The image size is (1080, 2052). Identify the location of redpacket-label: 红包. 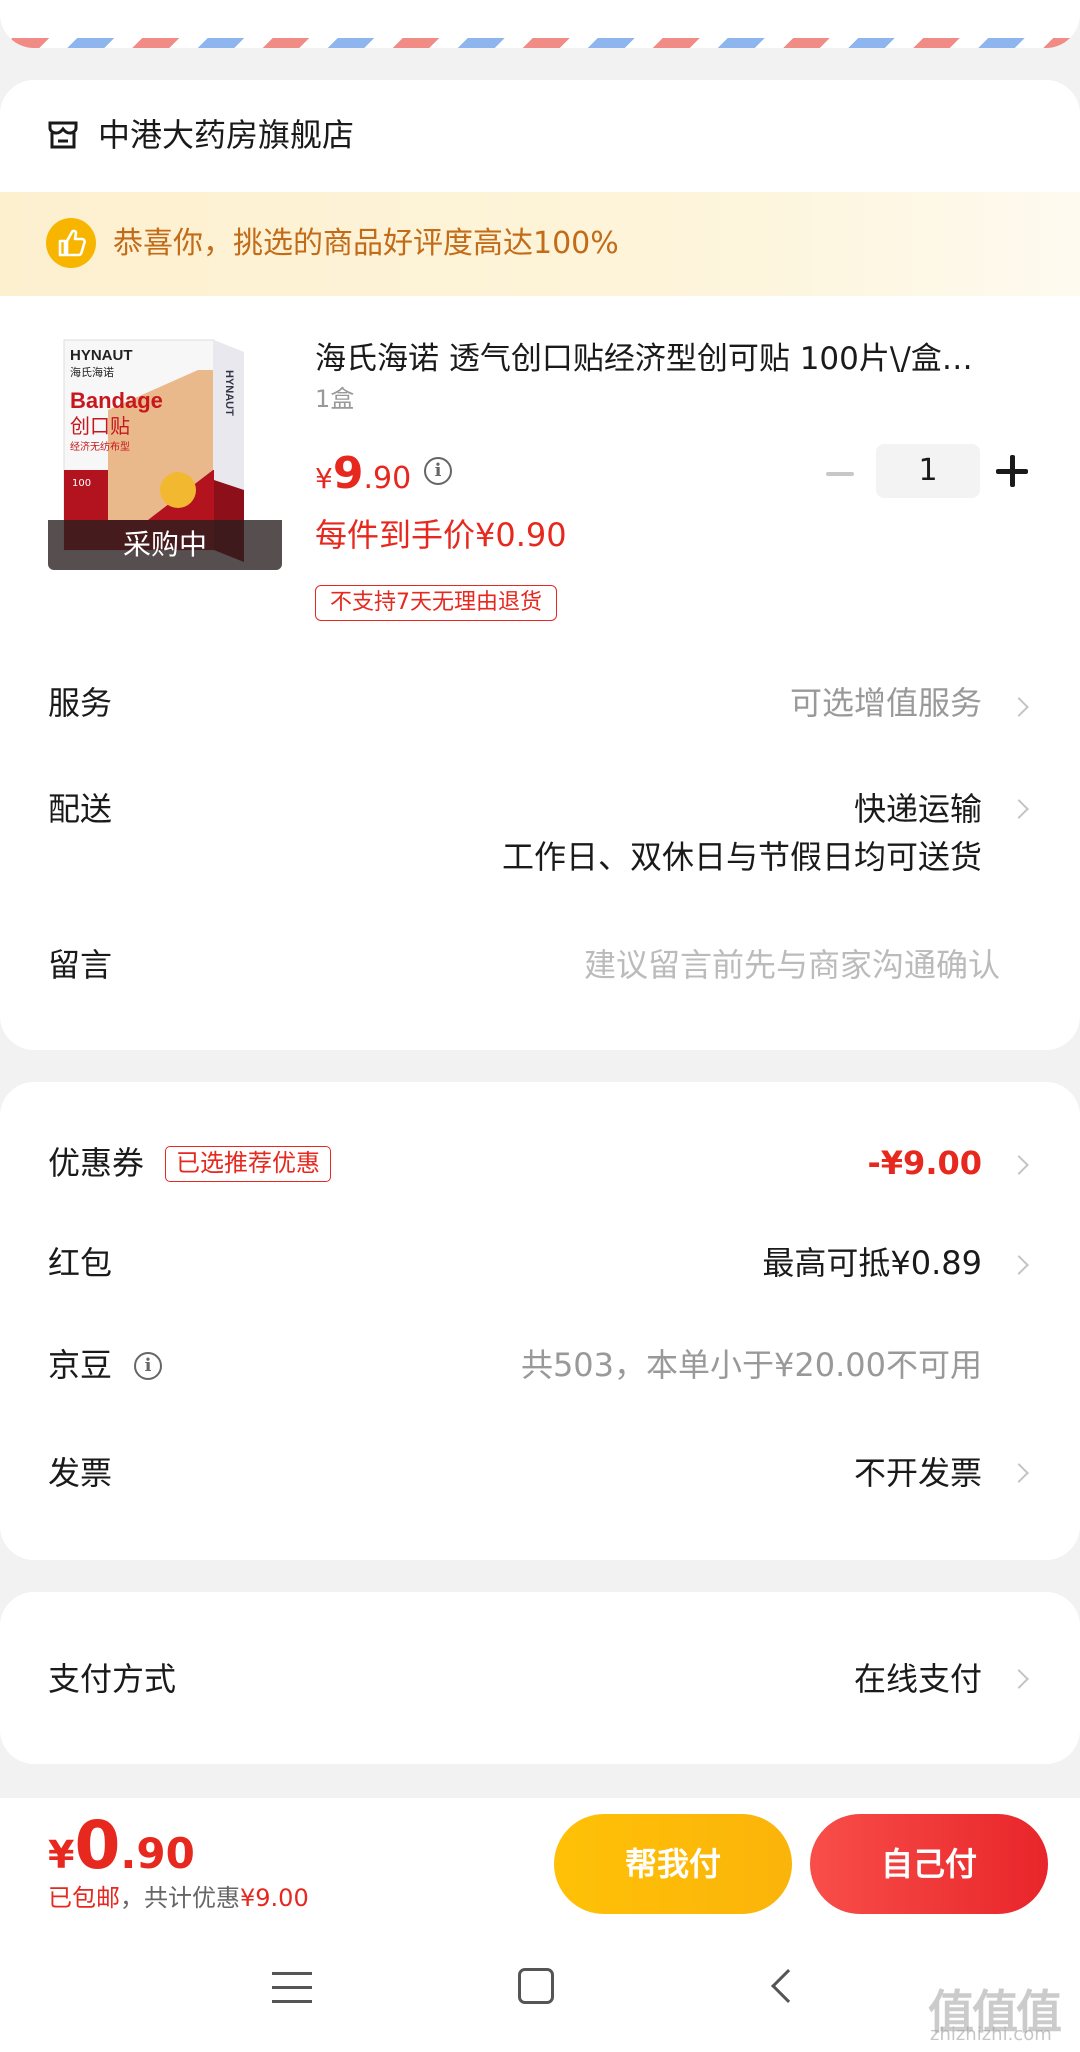
(80, 1263).